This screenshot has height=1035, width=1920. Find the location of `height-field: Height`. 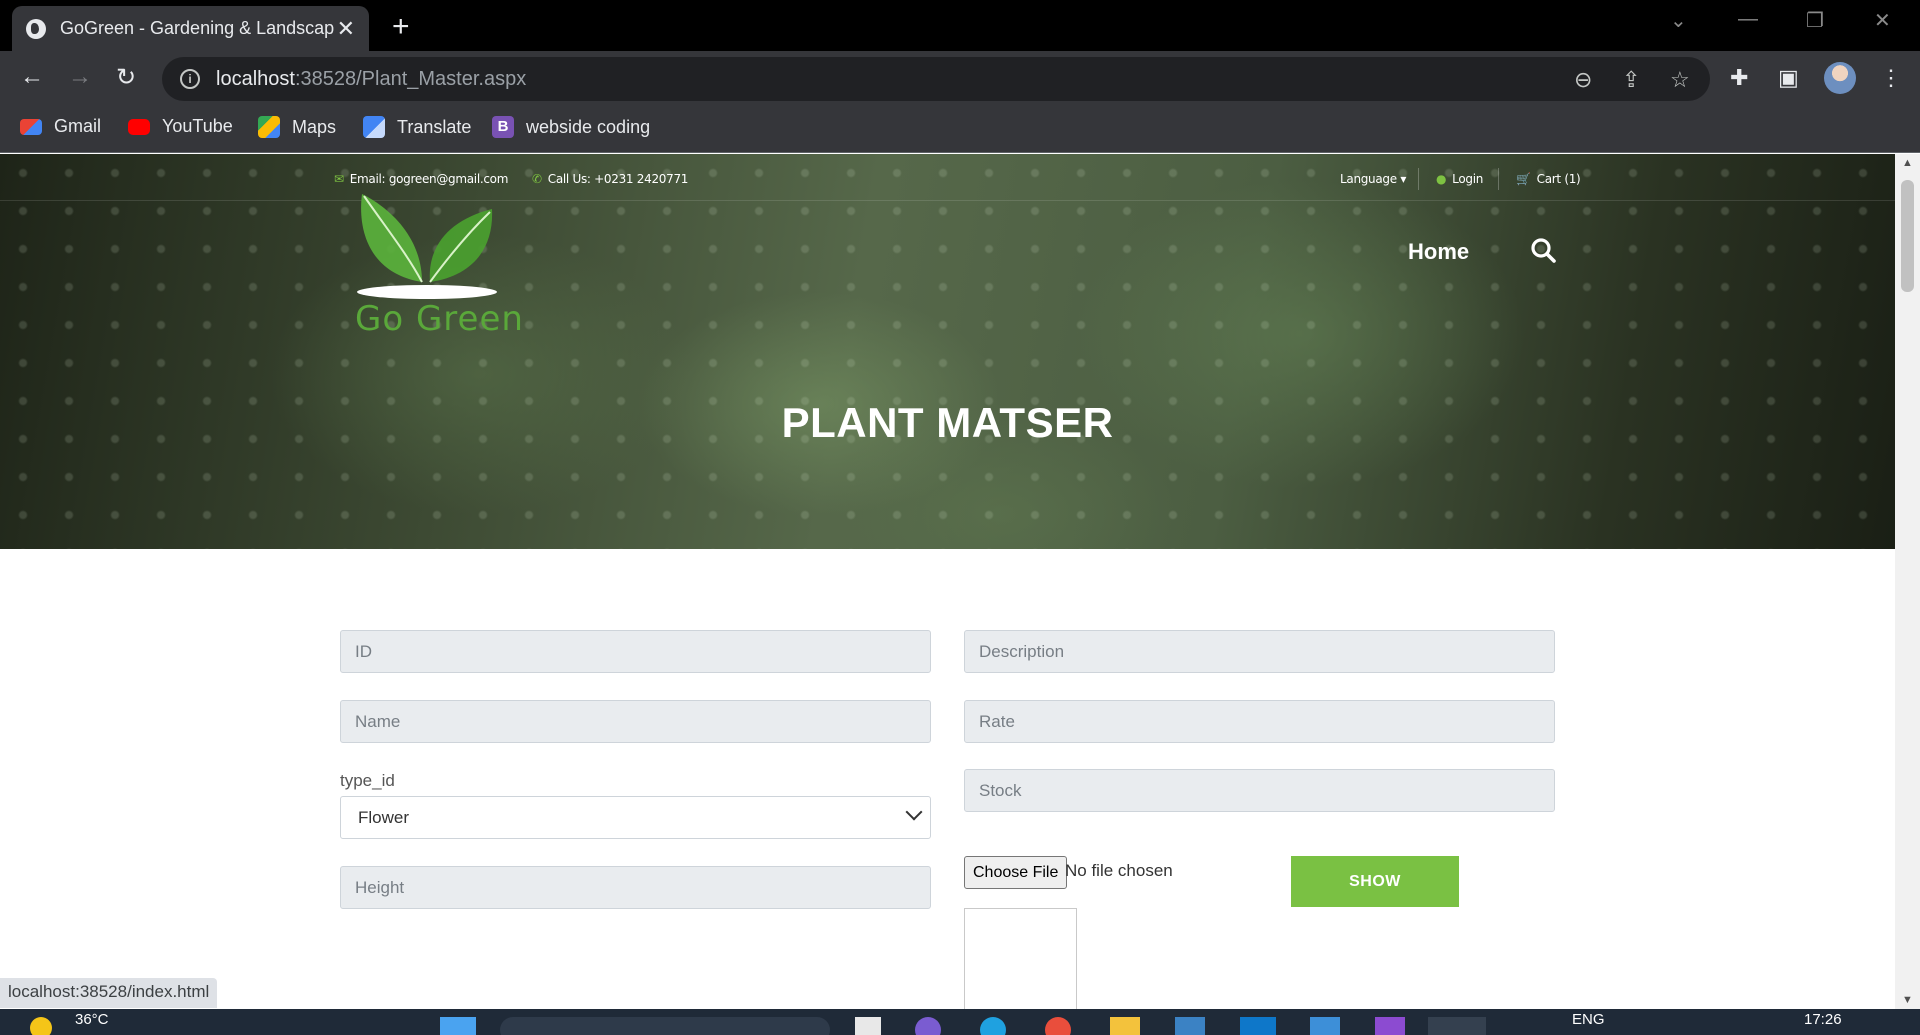

height-field: Height is located at coordinates (635, 887).